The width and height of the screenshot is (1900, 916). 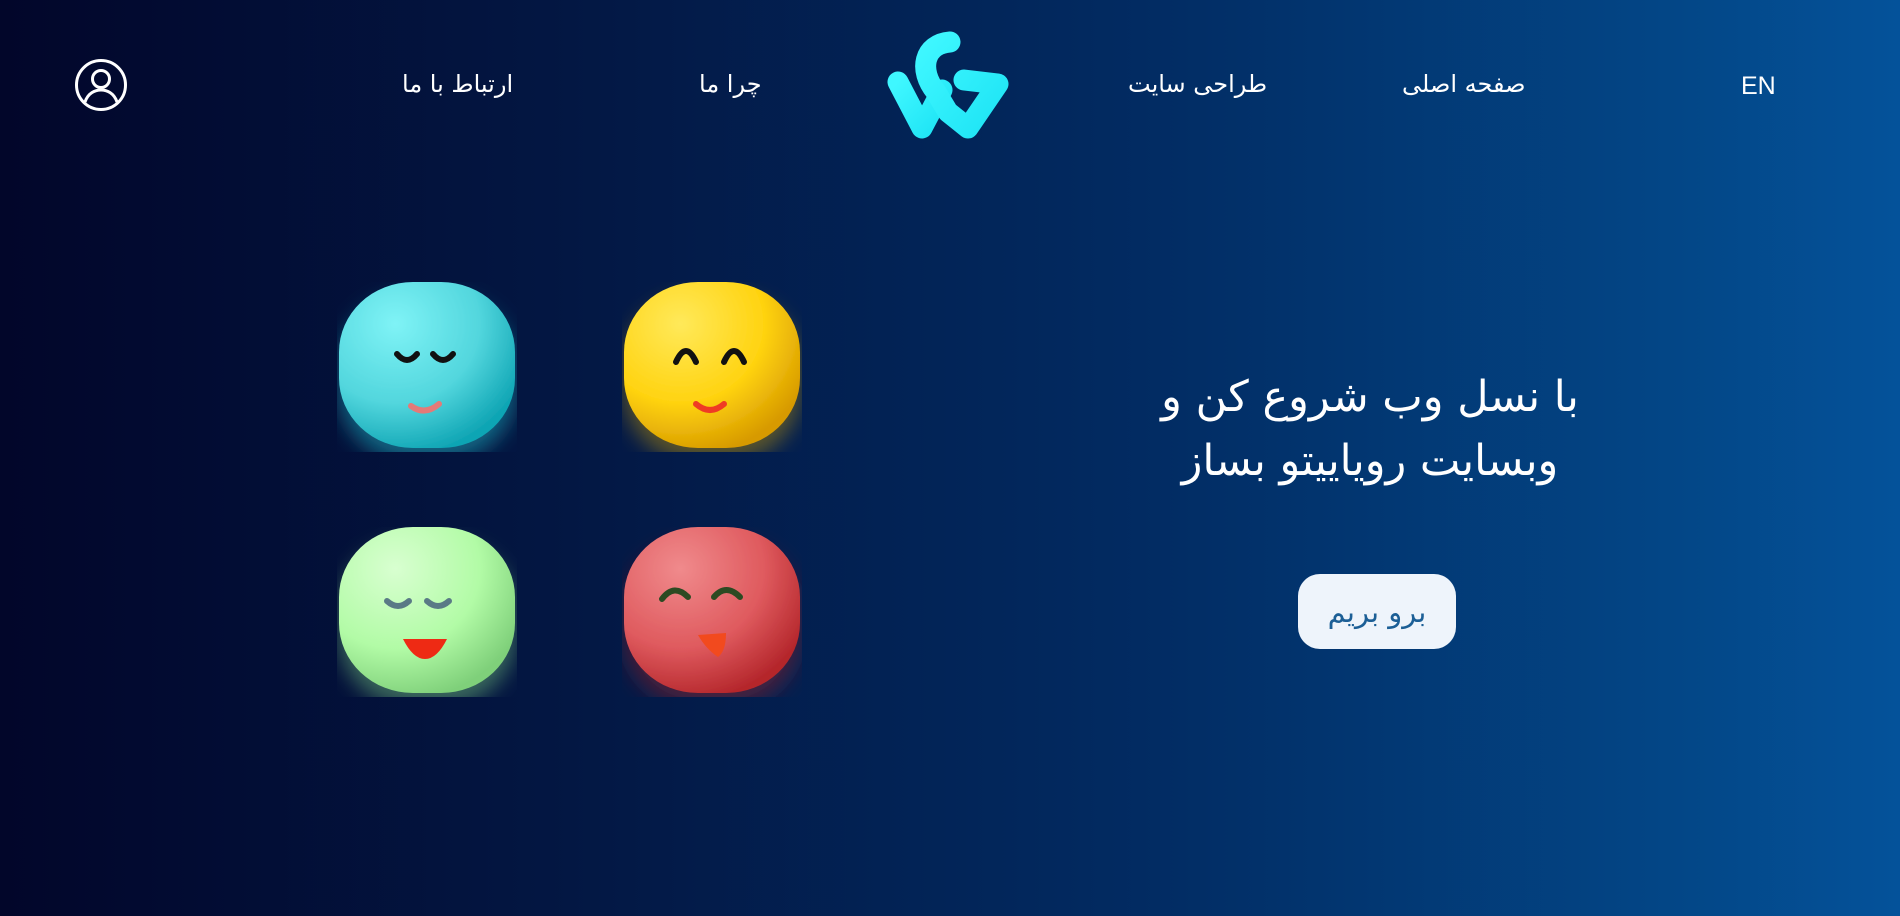 What do you see at coordinates (1370, 461) in the screenshot?
I see `hero-heading-line-2: وبسایت رویاییتو بساز` at bounding box center [1370, 461].